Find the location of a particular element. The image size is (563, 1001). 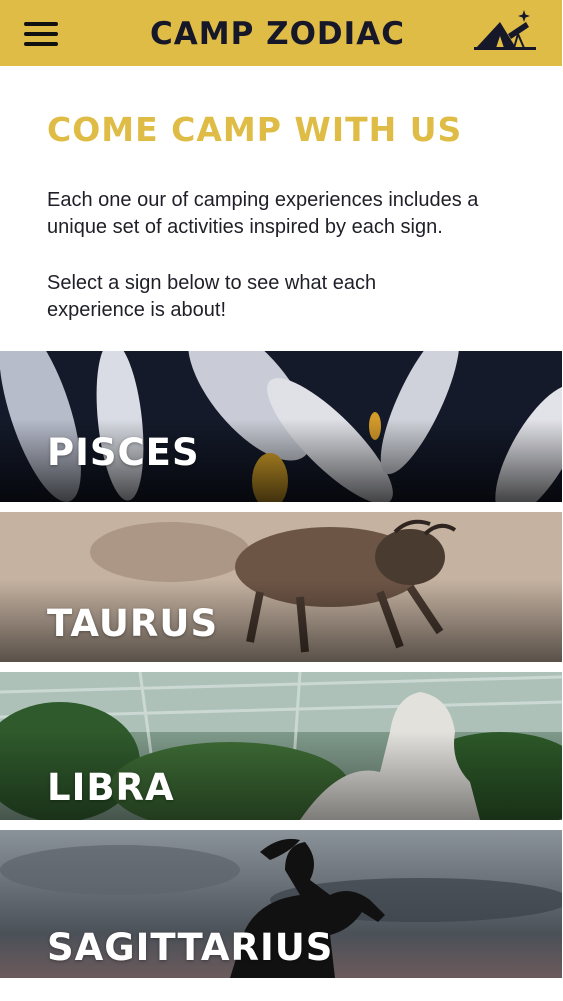

brand-logo-text: CAMP ZODIAC is located at coordinates (280, 34).